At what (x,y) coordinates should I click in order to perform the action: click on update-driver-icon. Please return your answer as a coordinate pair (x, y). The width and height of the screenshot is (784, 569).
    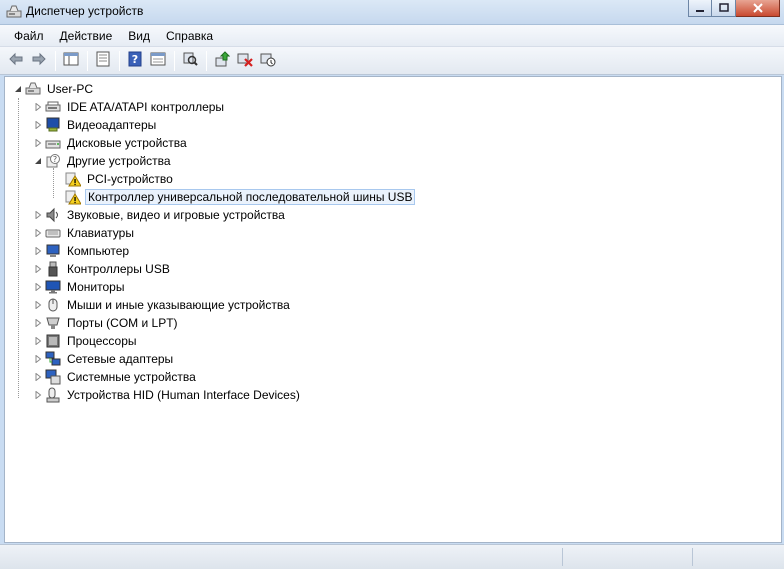
    Looking at the image, I should click on (222, 60).